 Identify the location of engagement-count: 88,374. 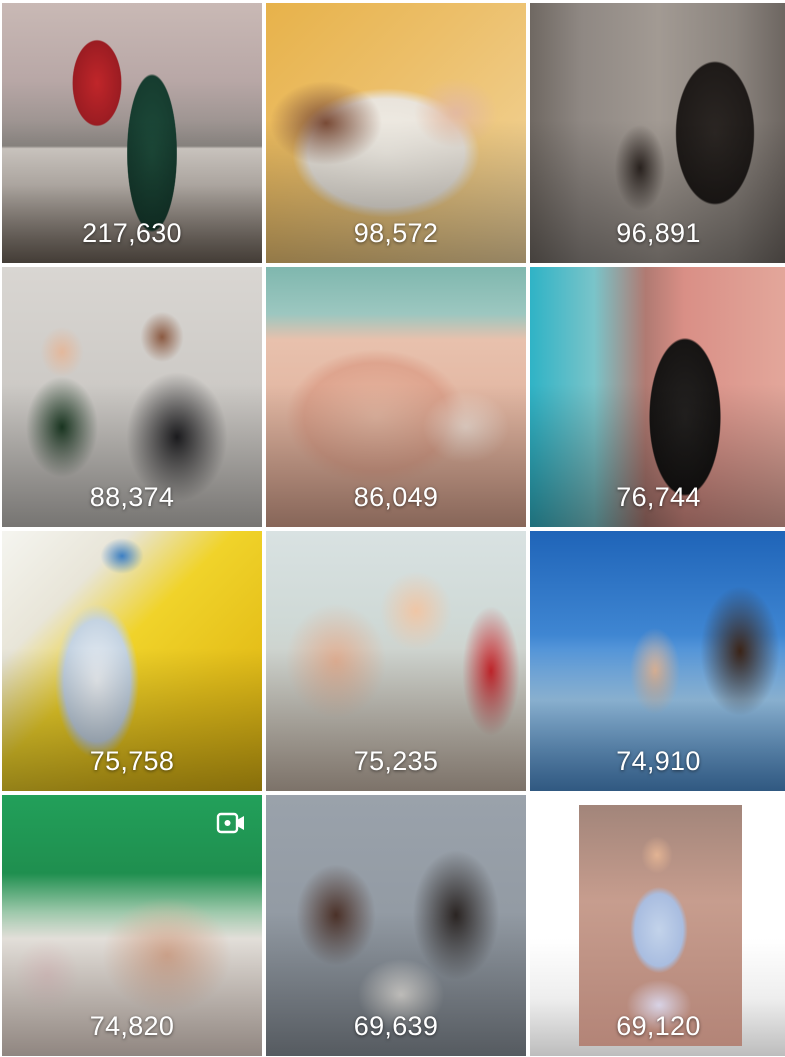
(132, 497).